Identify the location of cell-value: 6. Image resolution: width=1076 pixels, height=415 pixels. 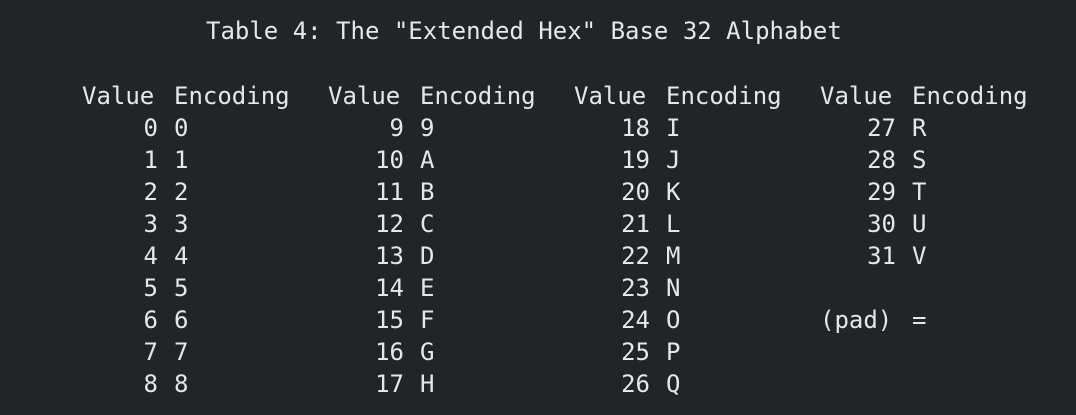
(150, 320).